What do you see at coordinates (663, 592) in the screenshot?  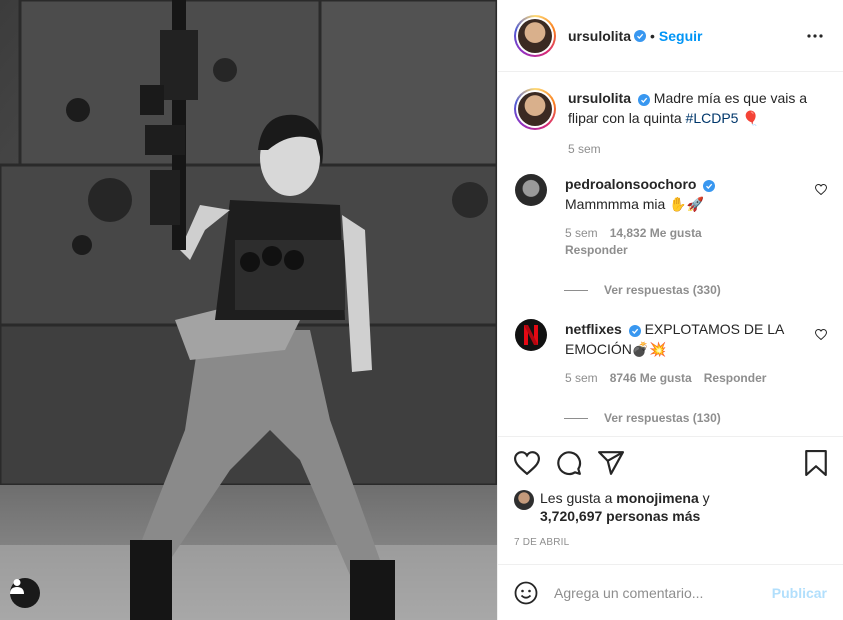 I see `comment-input` at bounding box center [663, 592].